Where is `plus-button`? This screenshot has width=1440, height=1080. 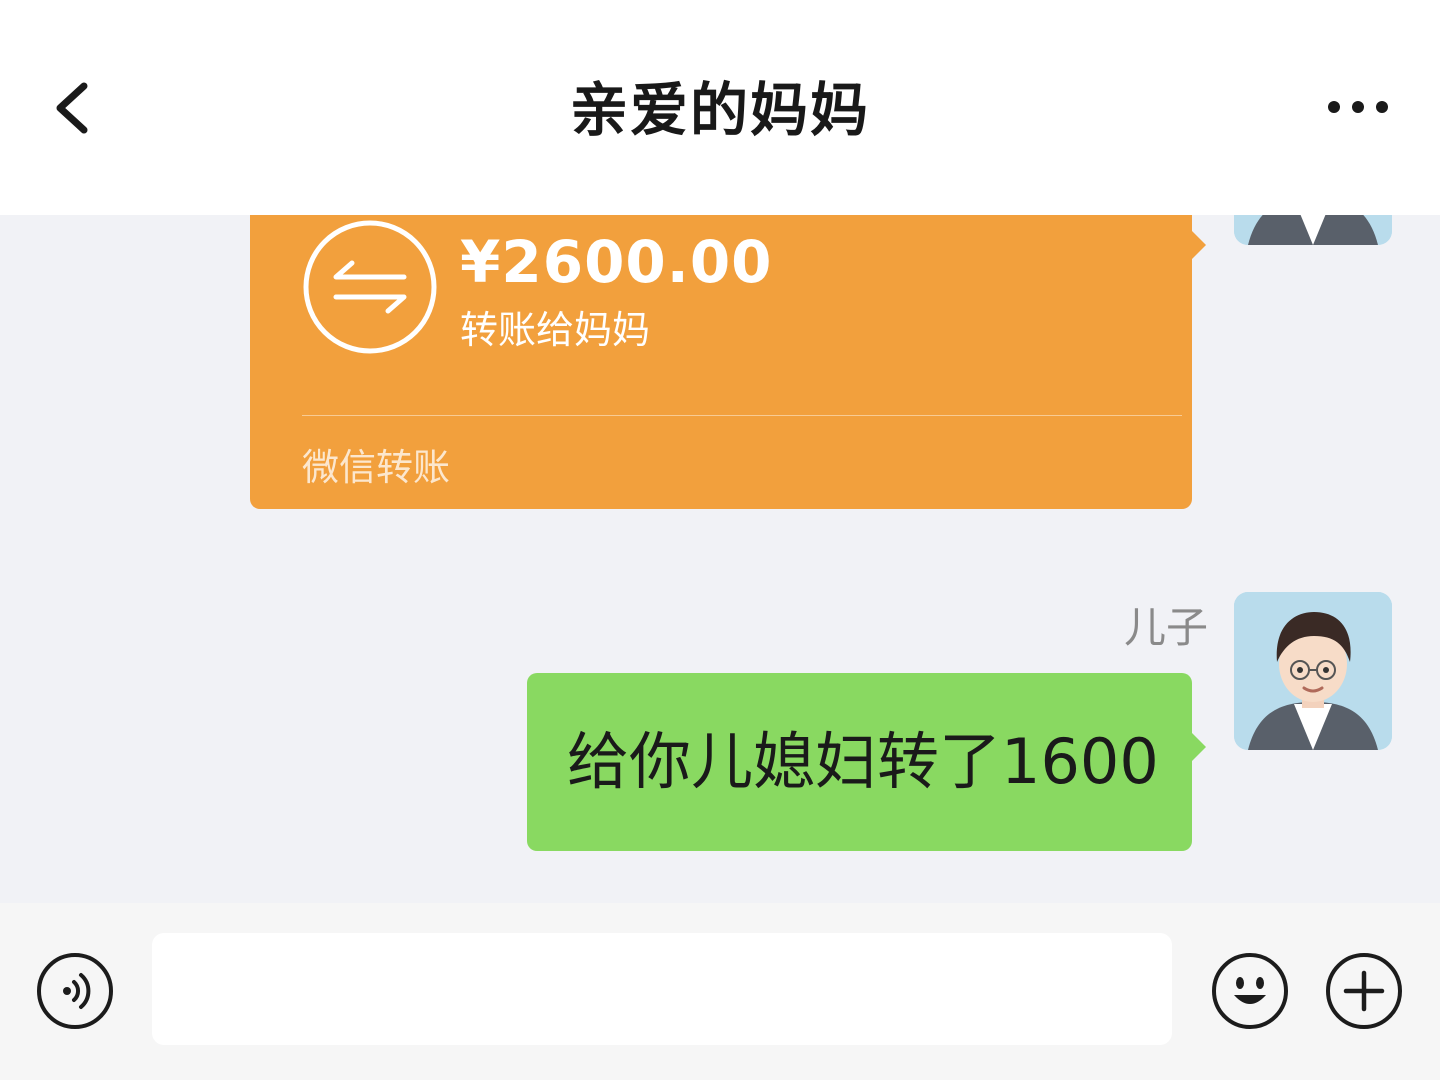
plus-button is located at coordinates (1364, 991).